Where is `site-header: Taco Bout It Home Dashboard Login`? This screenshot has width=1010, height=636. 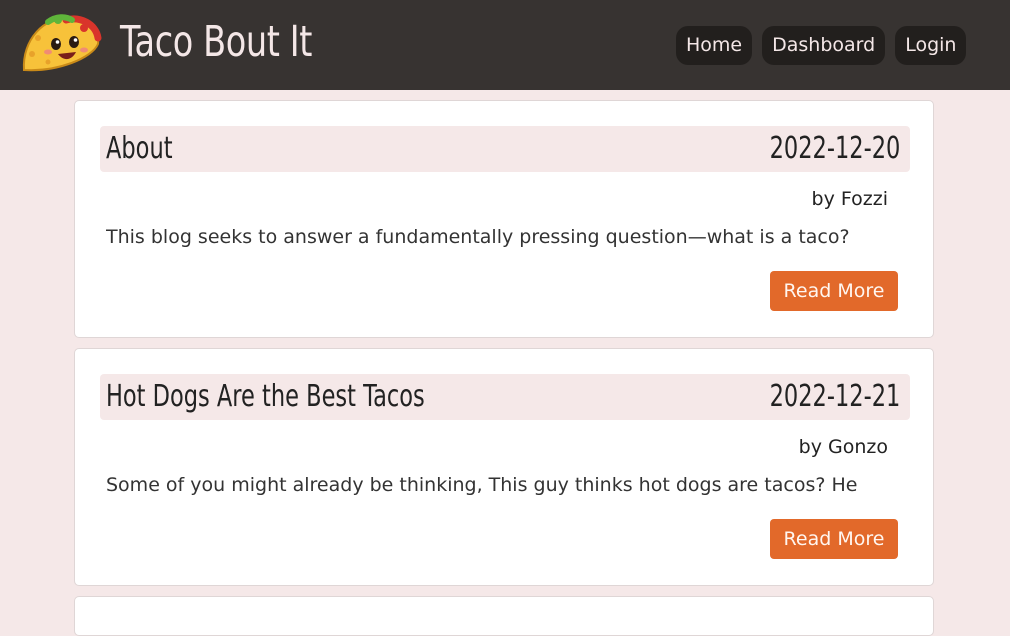 site-header: Taco Bout It Home Dashboard Login is located at coordinates (505, 45).